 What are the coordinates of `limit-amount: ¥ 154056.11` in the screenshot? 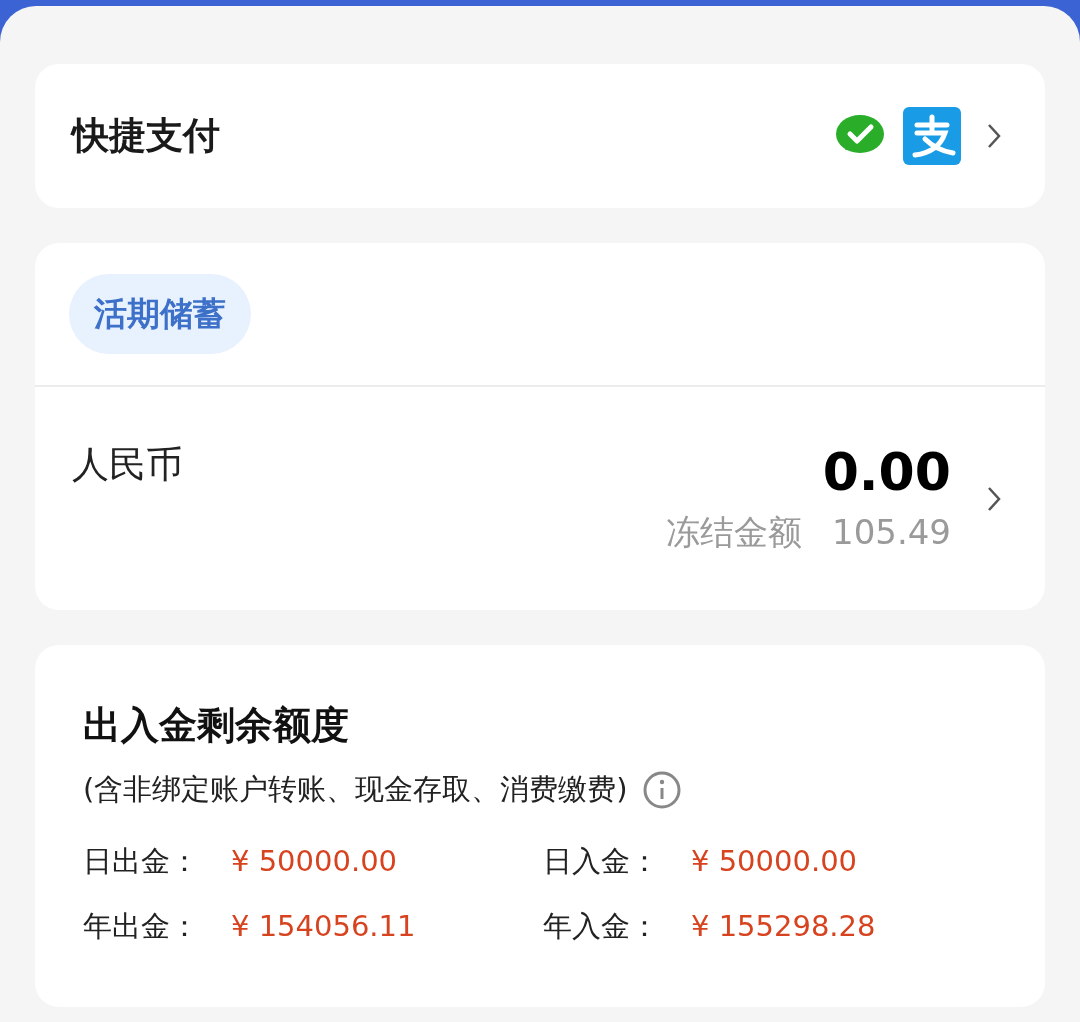 It's located at (323, 926).